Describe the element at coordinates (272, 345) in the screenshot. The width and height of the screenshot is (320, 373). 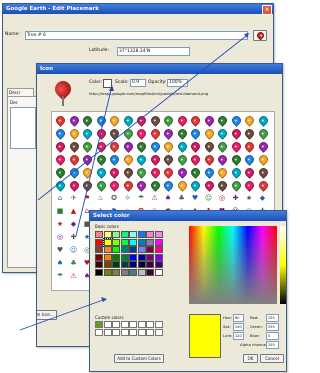
I see `alpha-channel-field: 255` at that location.